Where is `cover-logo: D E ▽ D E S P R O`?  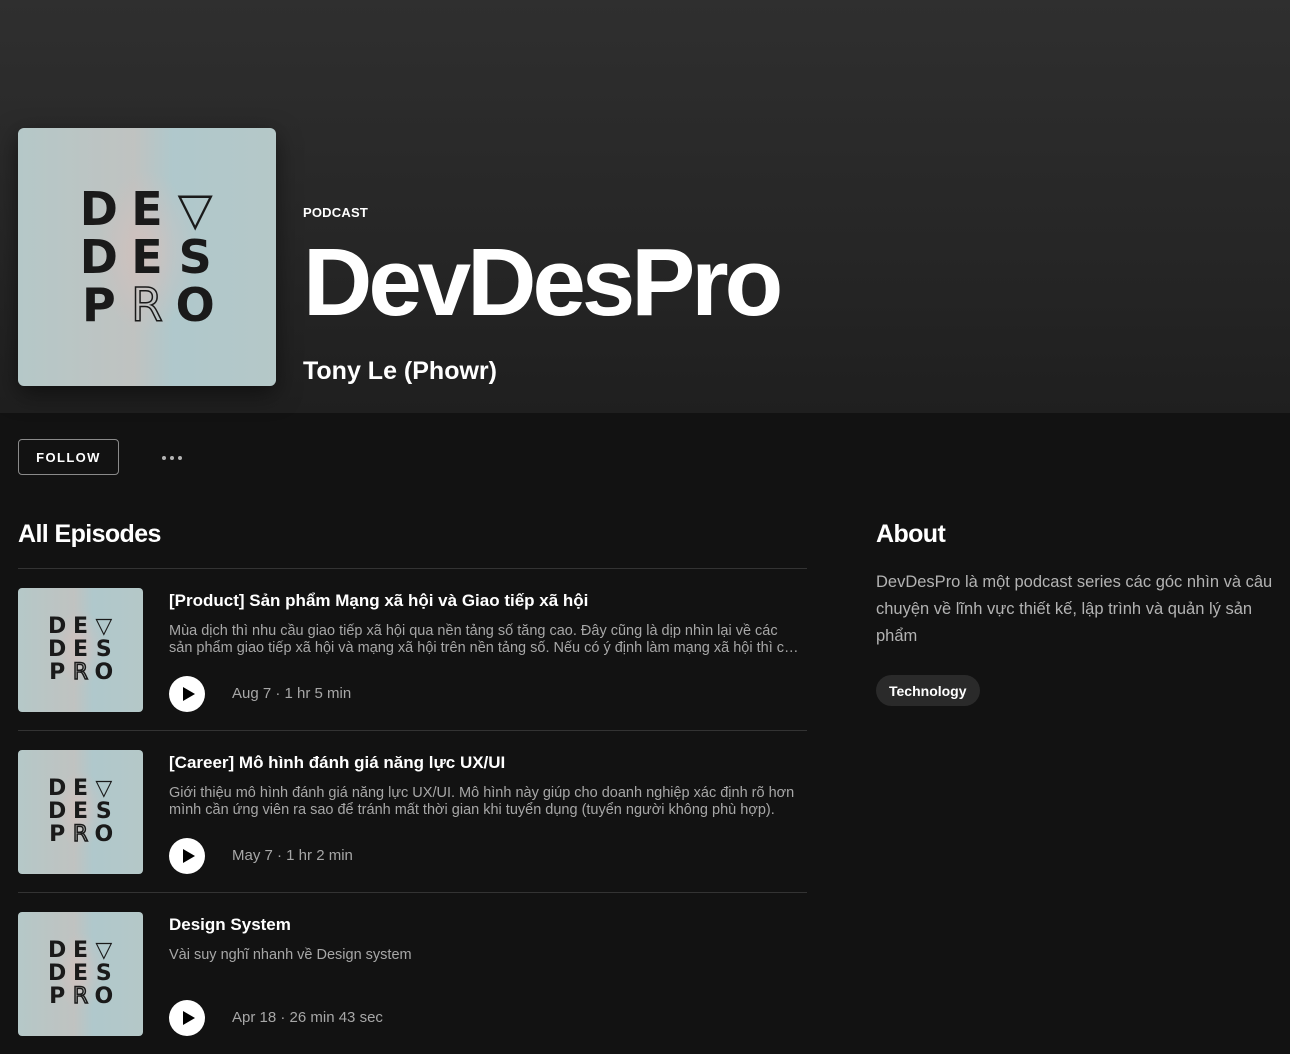 cover-logo: D E ▽ D E S P R O is located at coordinates (147, 257).